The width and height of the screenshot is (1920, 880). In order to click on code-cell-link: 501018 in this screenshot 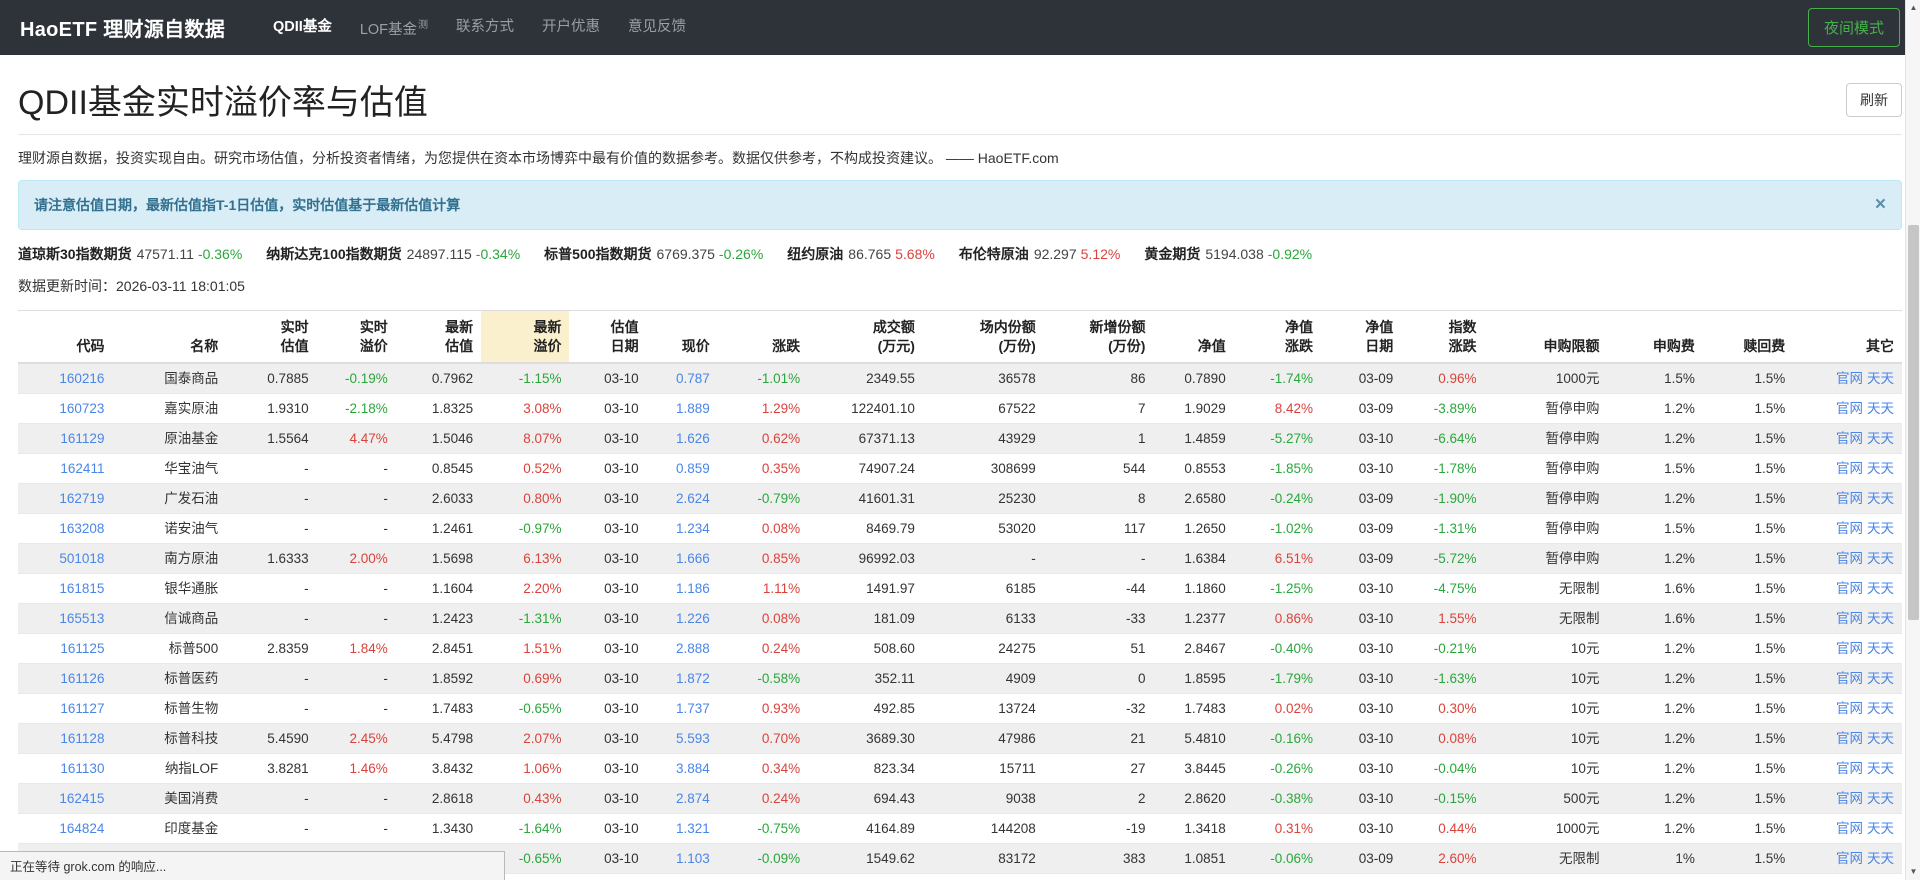, I will do `click(81, 558)`.